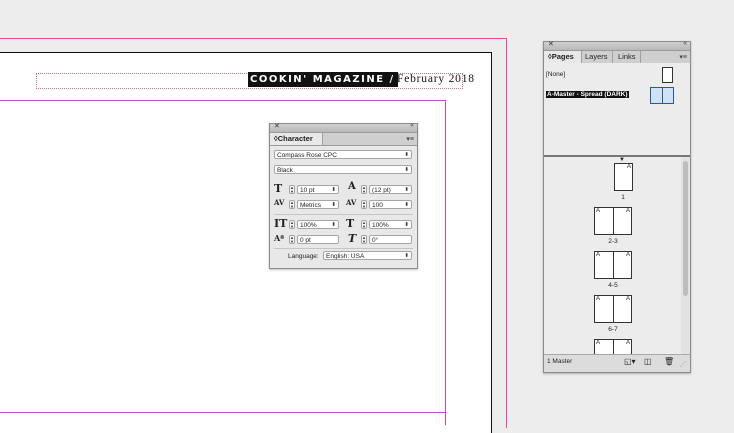 The width and height of the screenshot is (734, 433). What do you see at coordinates (506, 233) in the screenshot?
I see `bleed-guide-right` at bounding box center [506, 233].